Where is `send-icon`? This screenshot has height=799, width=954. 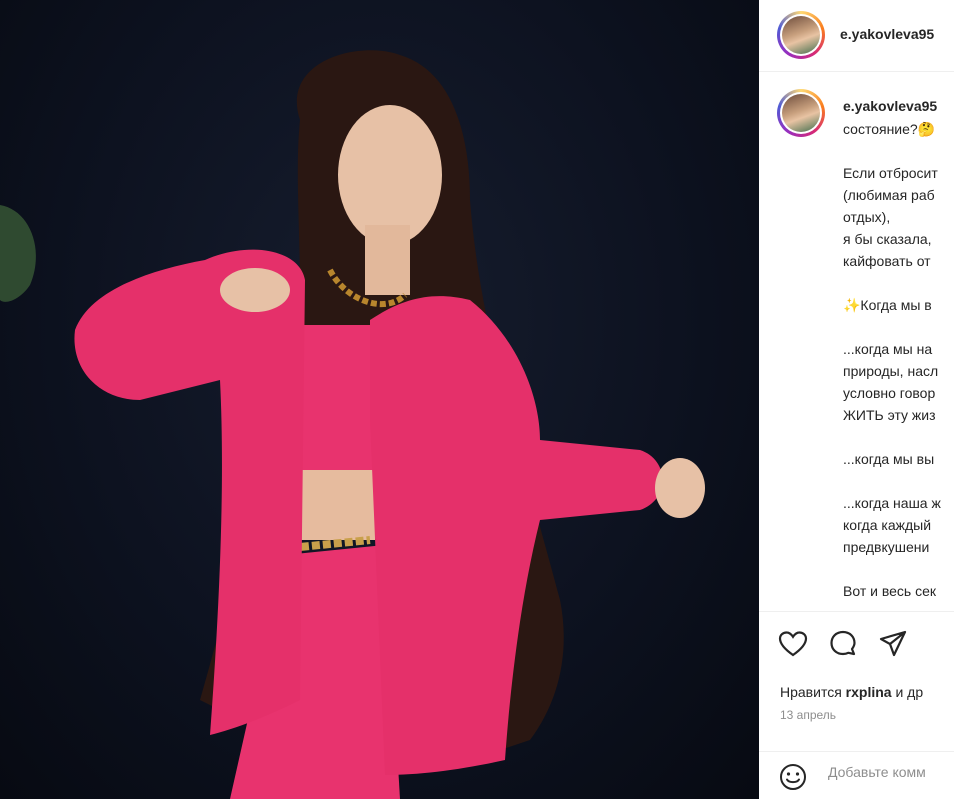
send-icon is located at coordinates (893, 644).